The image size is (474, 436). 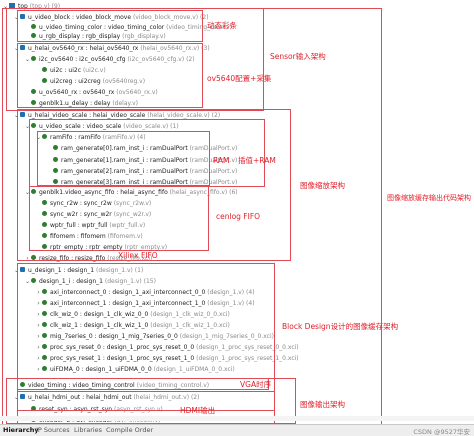 I want to click on horizontal-scrollbar, so click(x=237, y=418).